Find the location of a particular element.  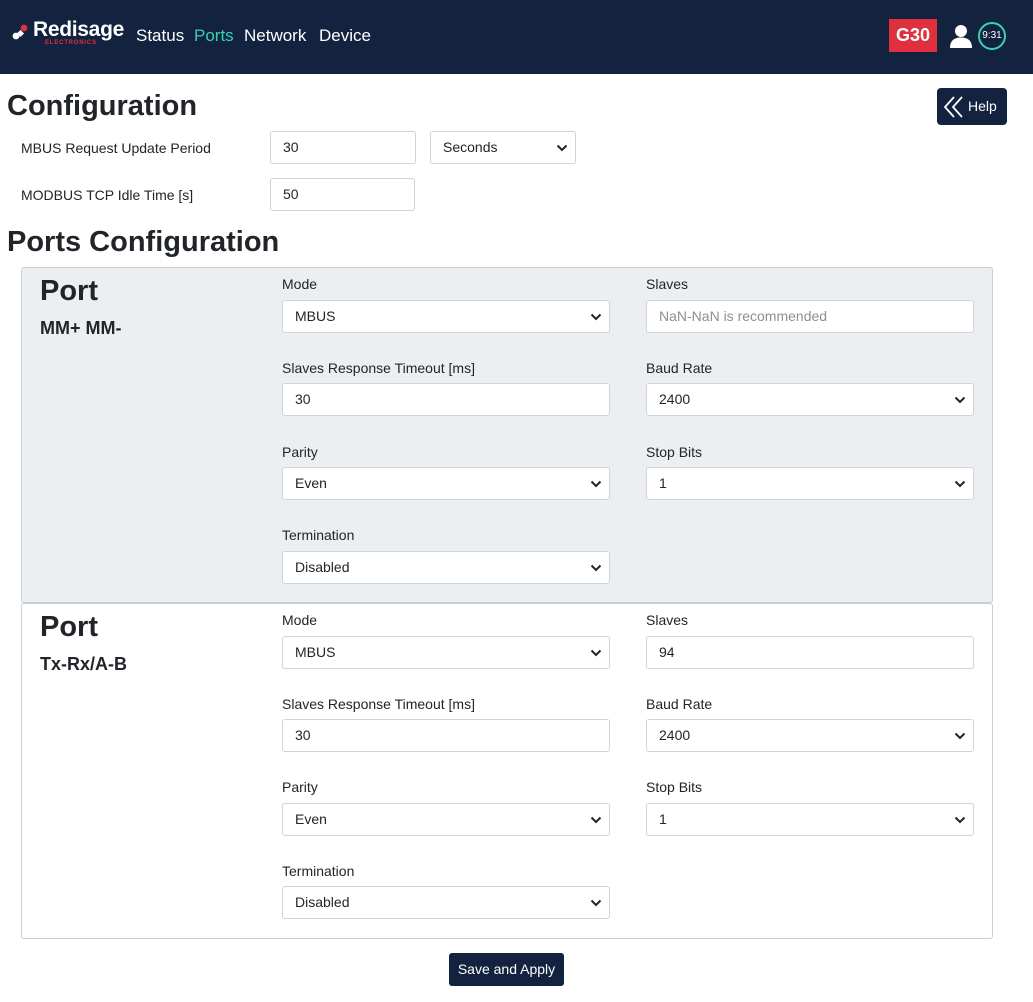

ports-section-title: Ports Configuration is located at coordinates (143, 242).